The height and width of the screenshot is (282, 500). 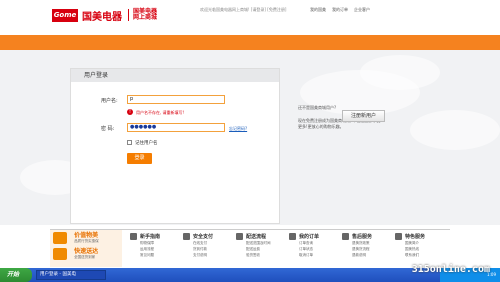 What do you see at coordinates (176, 127) in the screenshot?
I see `password-input: ●●●●●●` at bounding box center [176, 127].